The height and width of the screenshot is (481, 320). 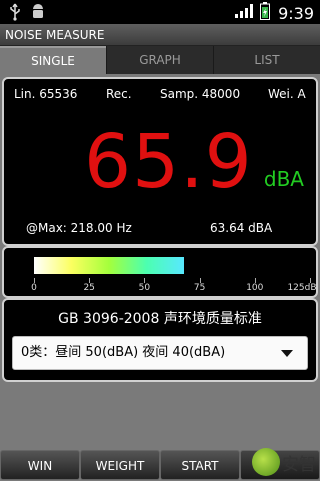 What do you see at coordinates (123, 352) in the screenshot?
I see `standard-class-value: 0类：昼间 50(dBA) 夜间 40(dBA)` at bounding box center [123, 352].